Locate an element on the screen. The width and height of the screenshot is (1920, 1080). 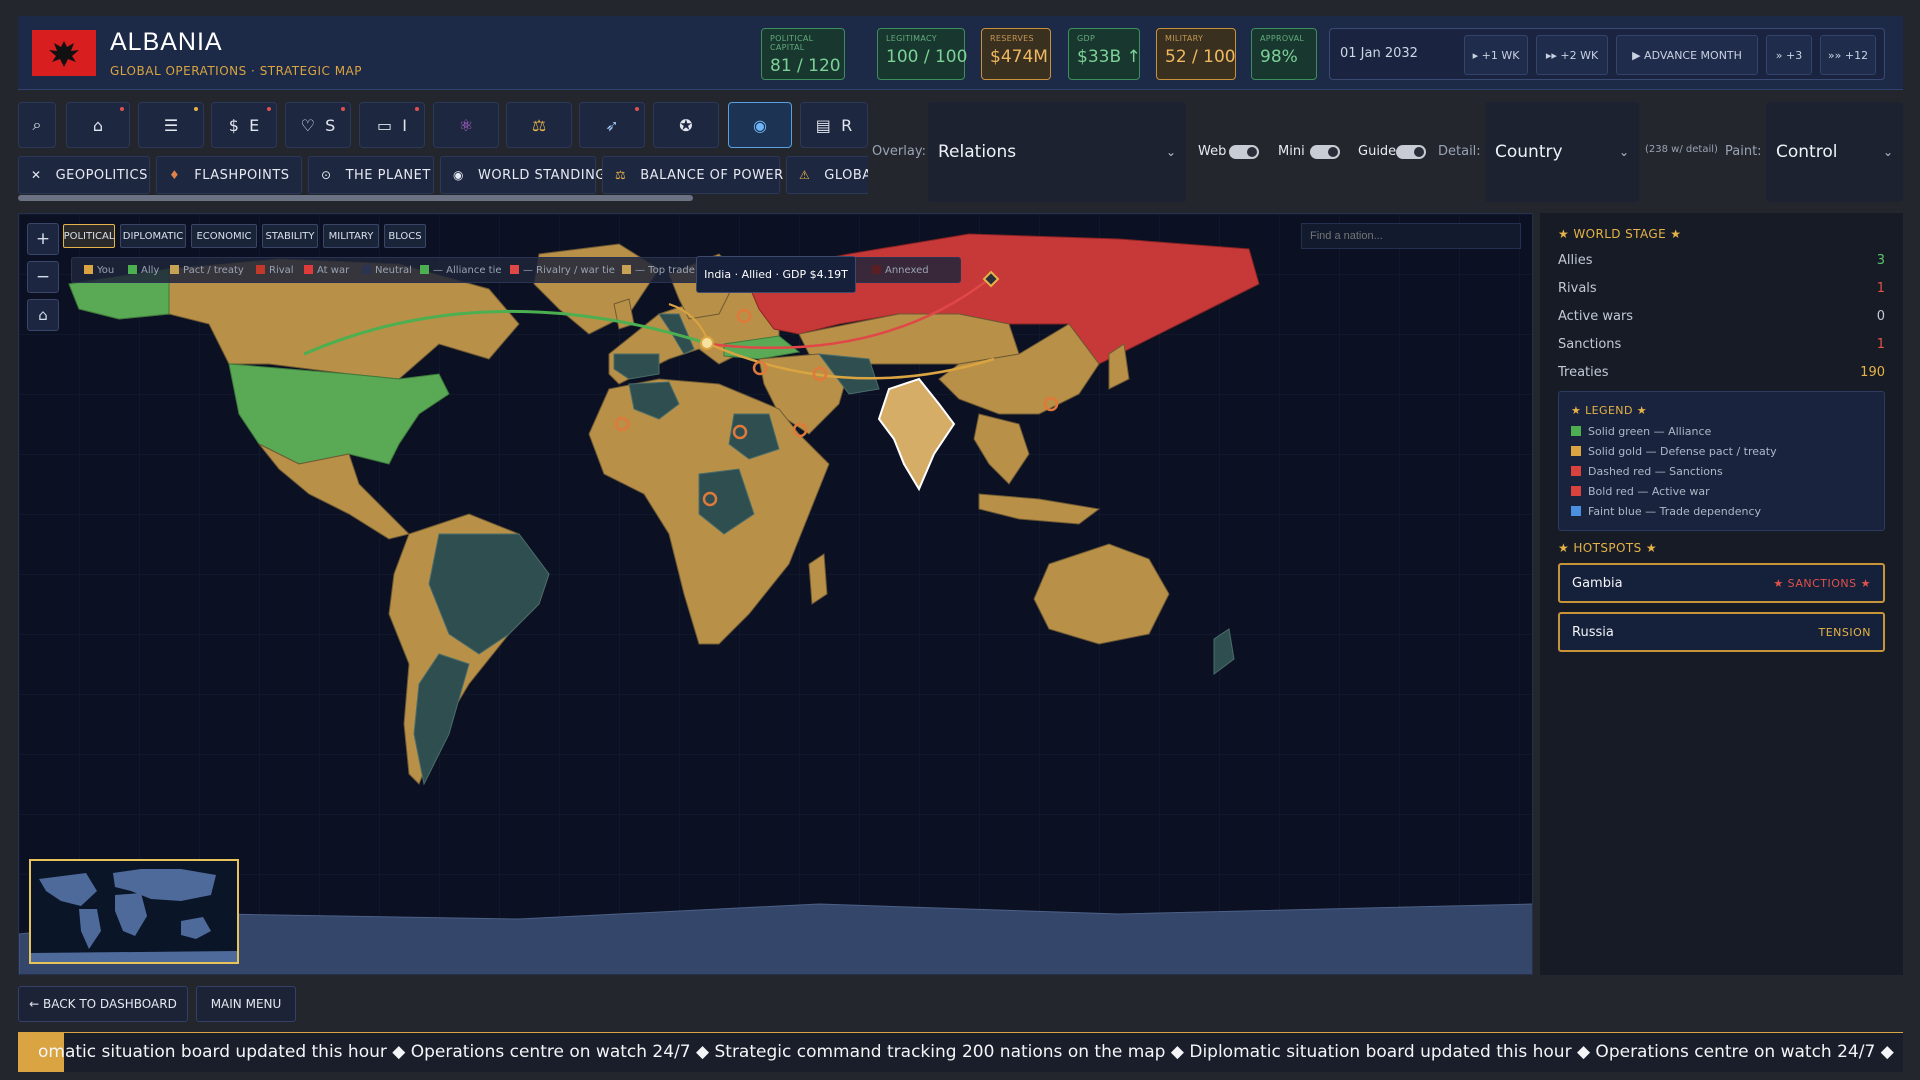
tab-global-r: ⚠GLOBAL R is located at coordinates (827, 175).